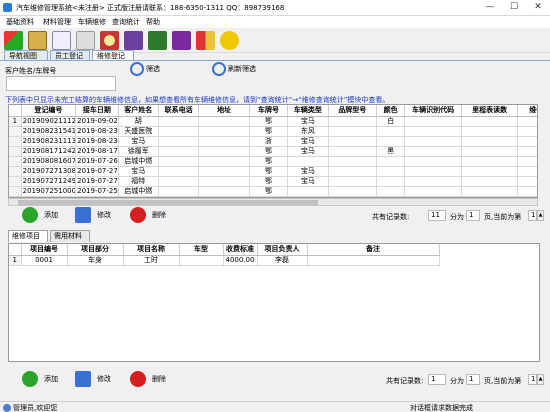 The image size is (550, 412). Describe the element at coordinates (273, 161) in the screenshot. I see `table-row: 2019080816071742019-07-26启城中燃 鄂` at that location.